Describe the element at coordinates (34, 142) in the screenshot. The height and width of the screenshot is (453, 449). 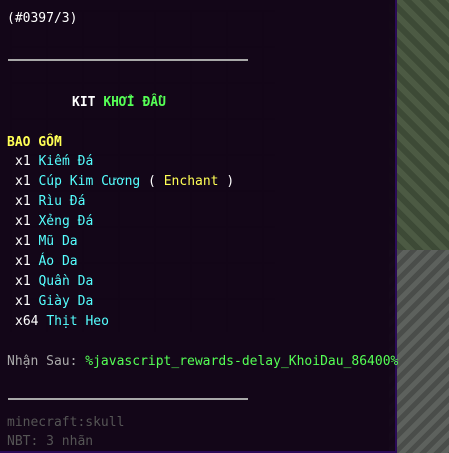
I see `includes-header: BAO GỒM` at that location.